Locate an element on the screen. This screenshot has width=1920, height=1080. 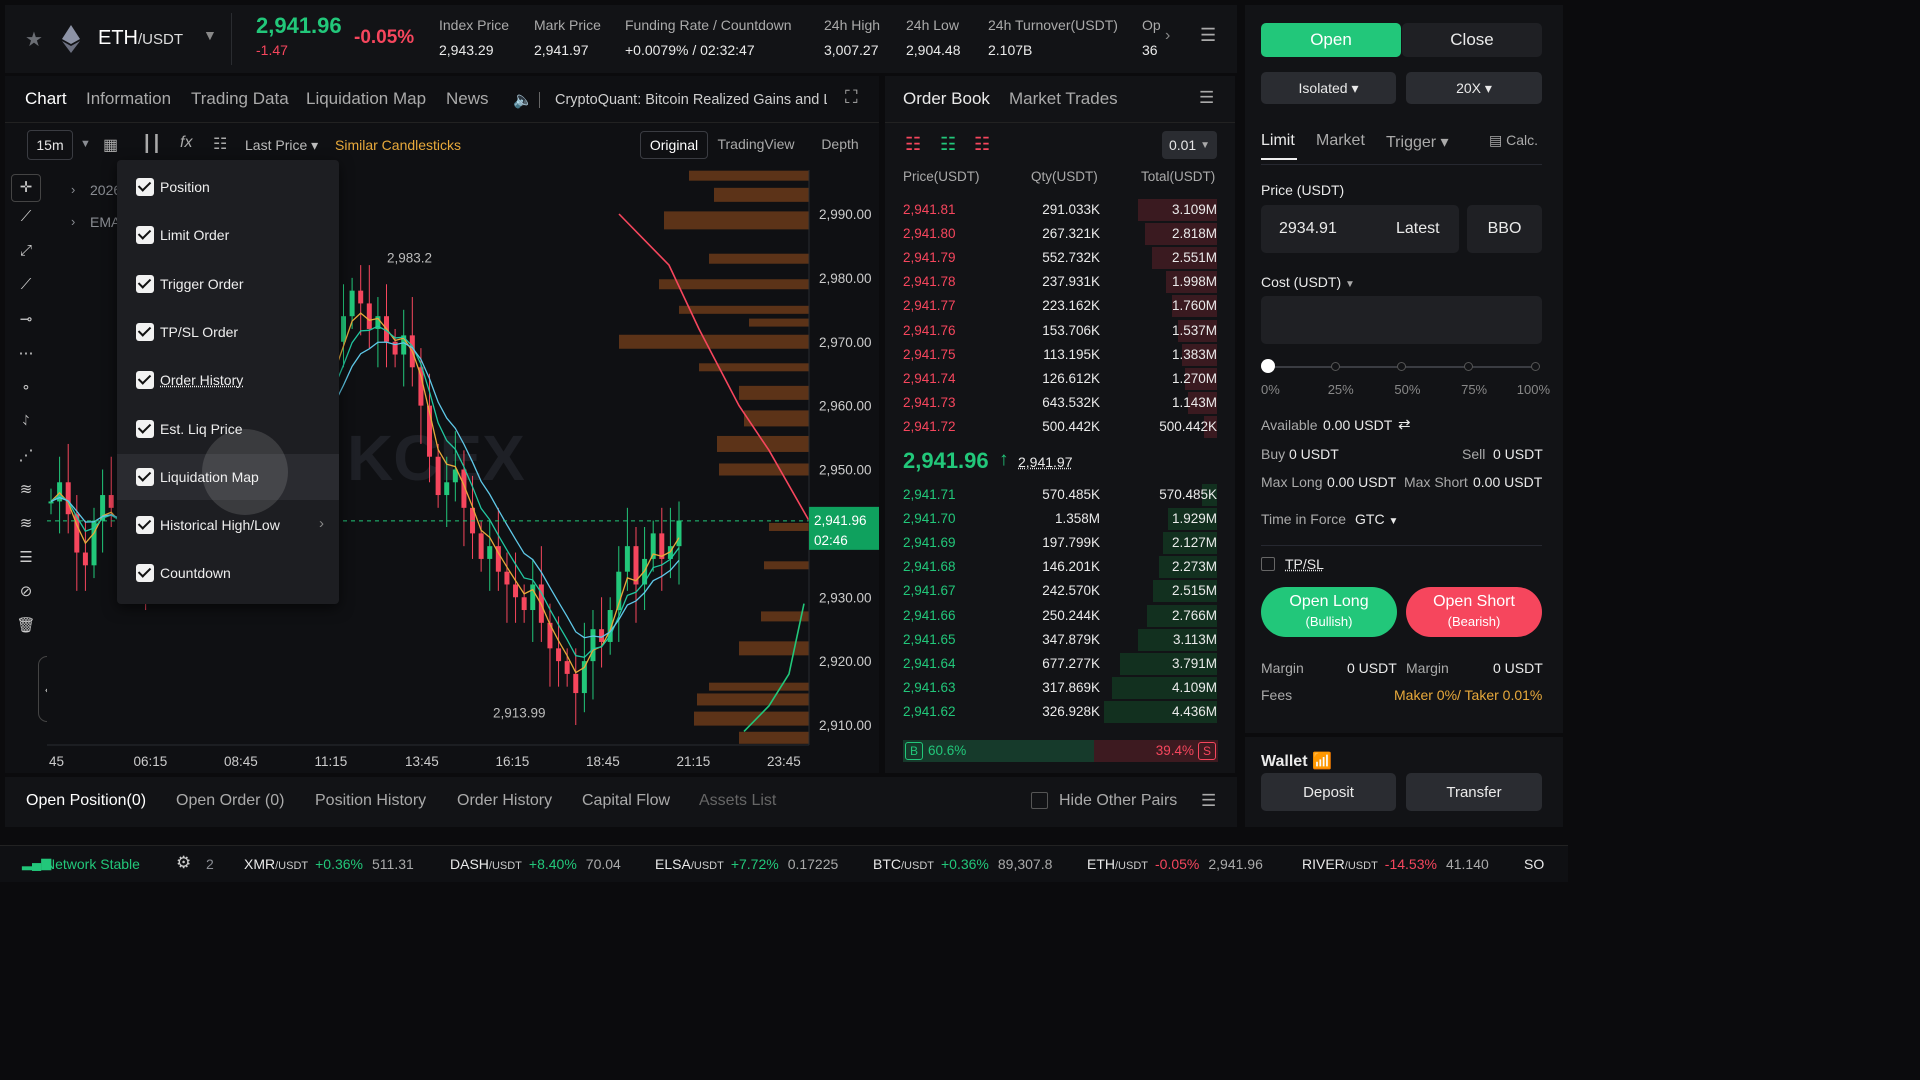
trash-icon: 🗑 is located at coordinates (26, 627).